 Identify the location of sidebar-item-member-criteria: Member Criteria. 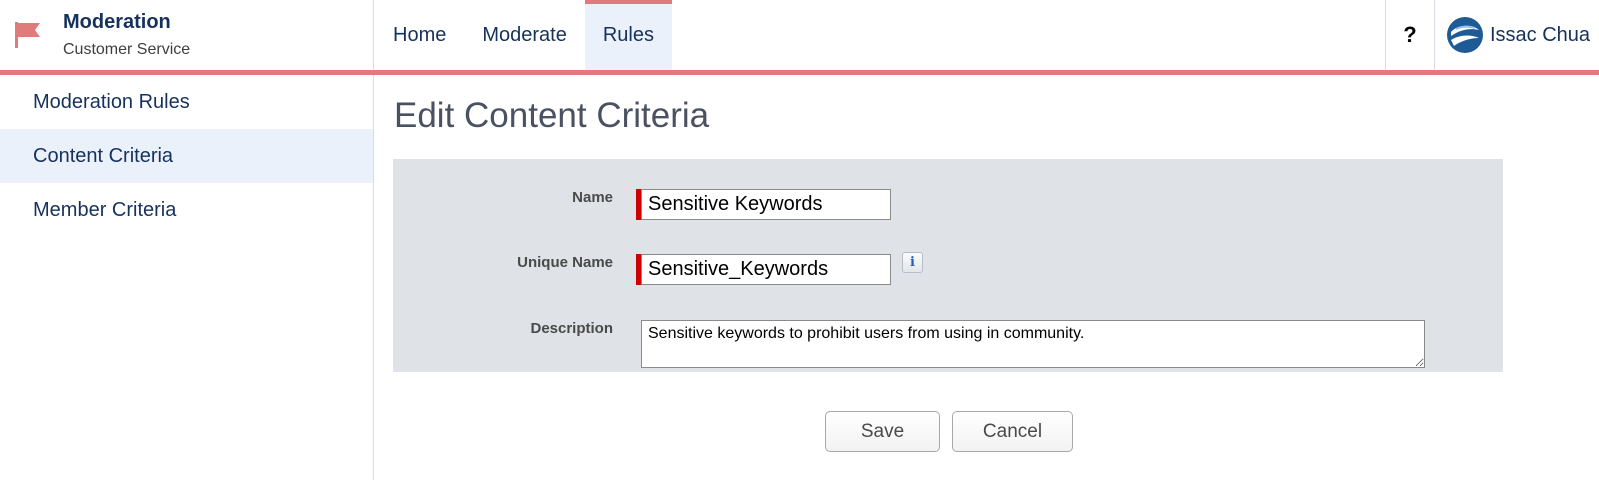
(186, 210).